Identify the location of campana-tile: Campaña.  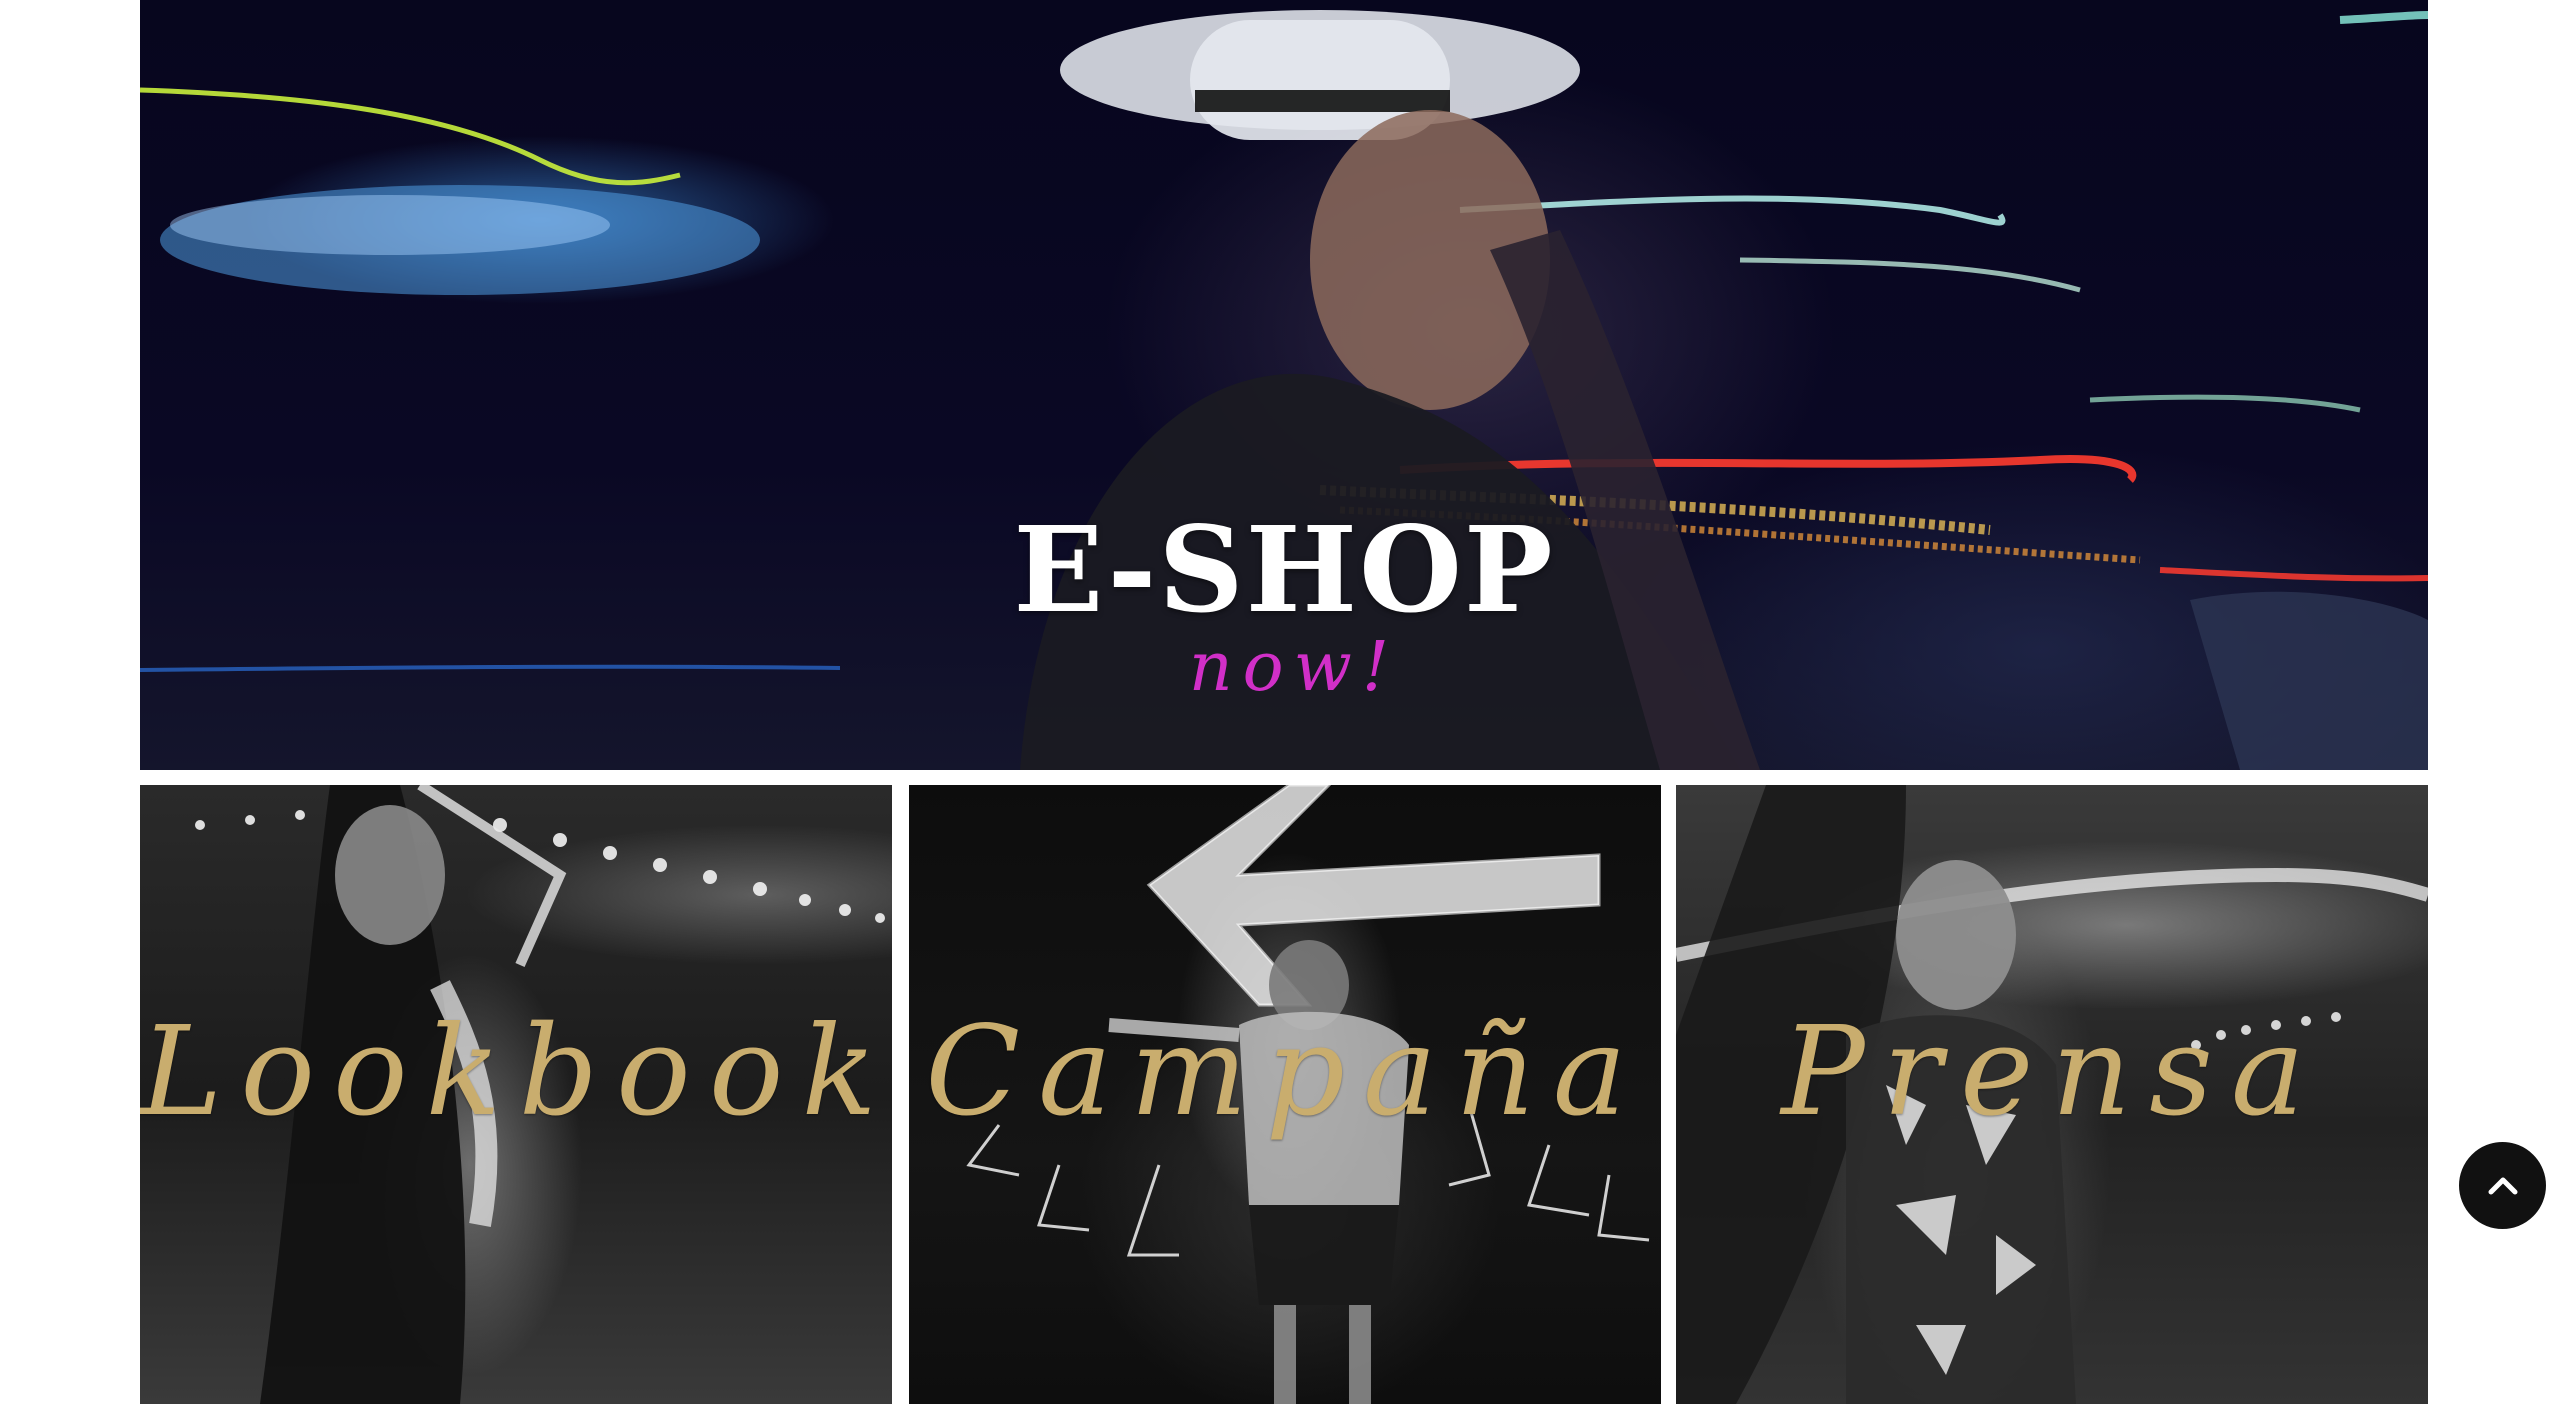
(1285, 1094).